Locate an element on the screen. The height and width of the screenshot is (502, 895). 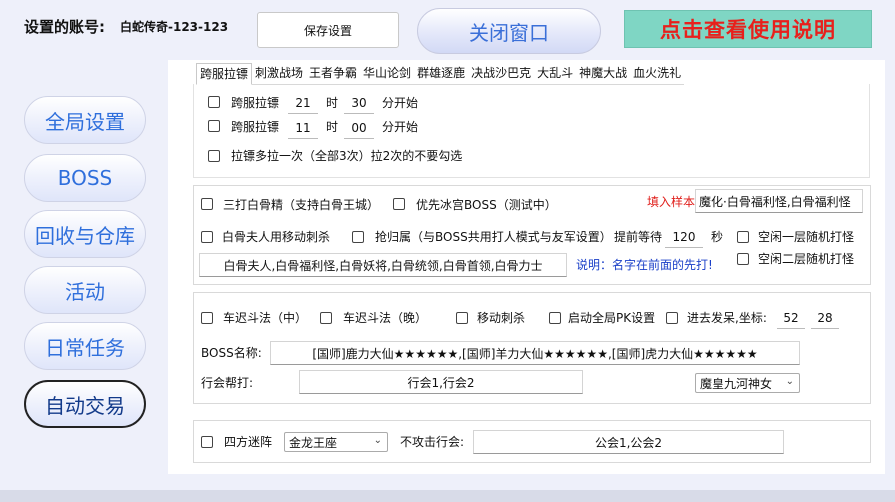
account-name: 白蛇传奇-123-123 is located at coordinates (174, 27).